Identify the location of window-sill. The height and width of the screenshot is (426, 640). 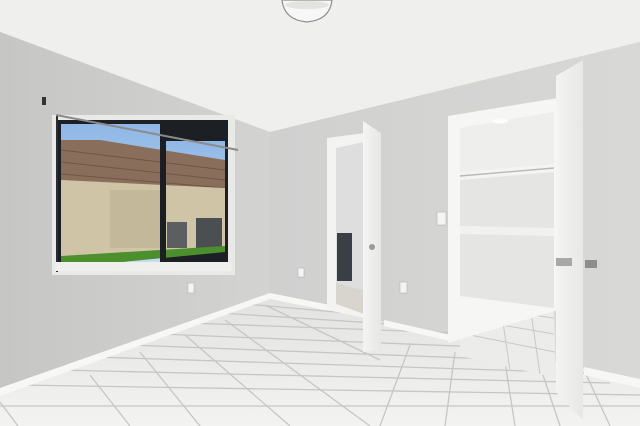
(143, 266).